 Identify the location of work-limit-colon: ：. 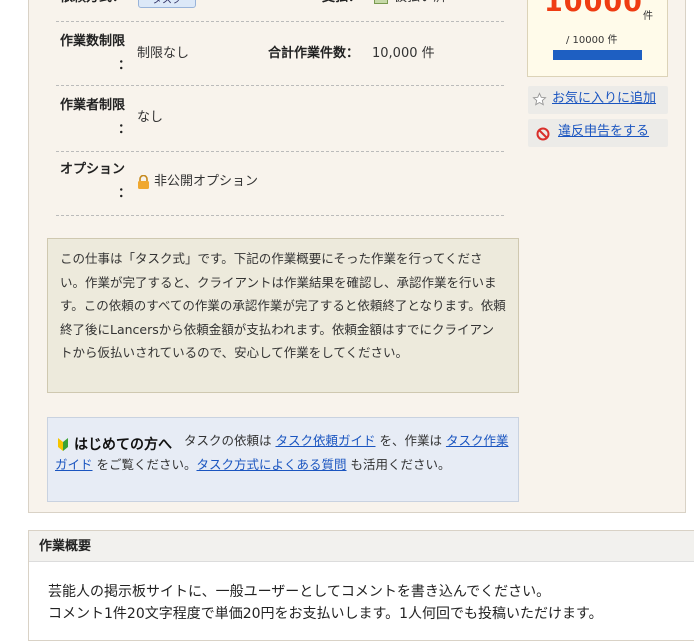
(125, 65).